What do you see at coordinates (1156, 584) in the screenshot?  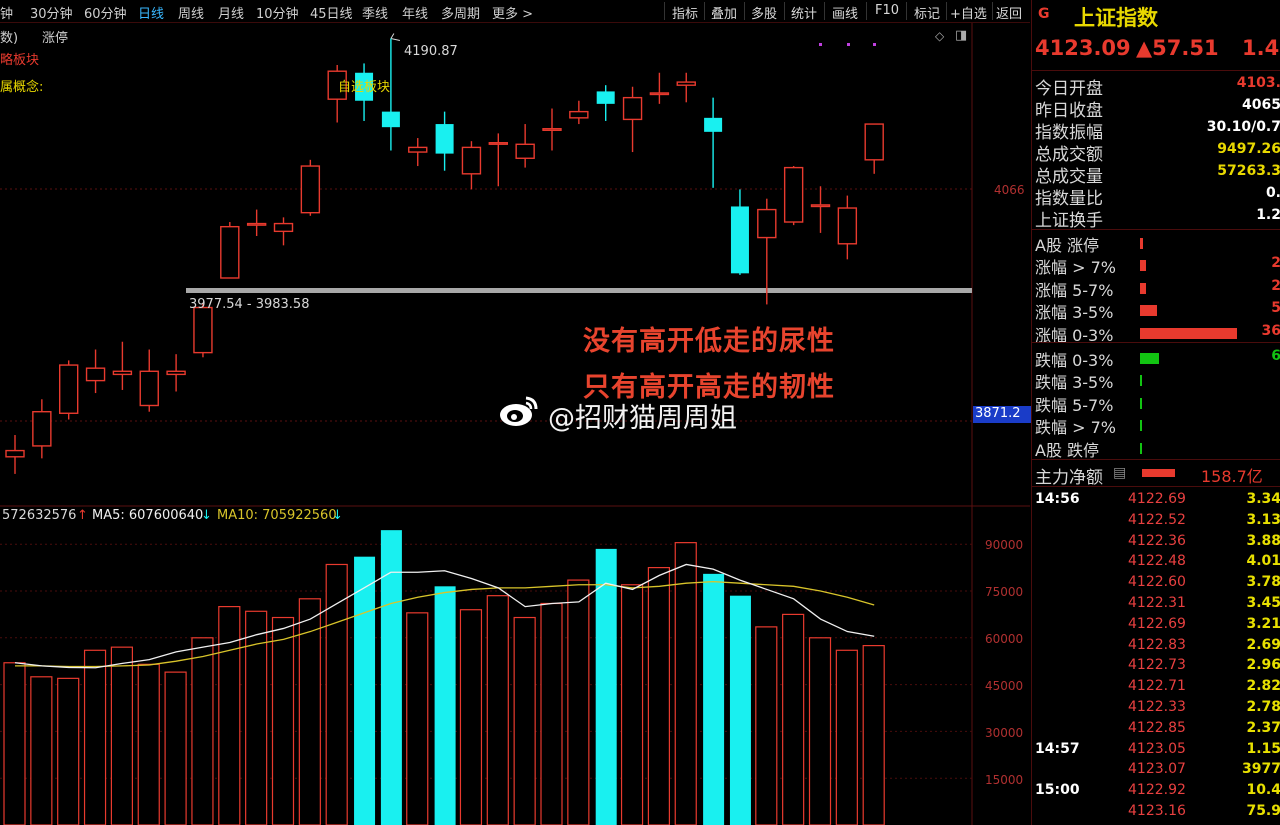 I see `tick-row: 4122.60 3.78` at bounding box center [1156, 584].